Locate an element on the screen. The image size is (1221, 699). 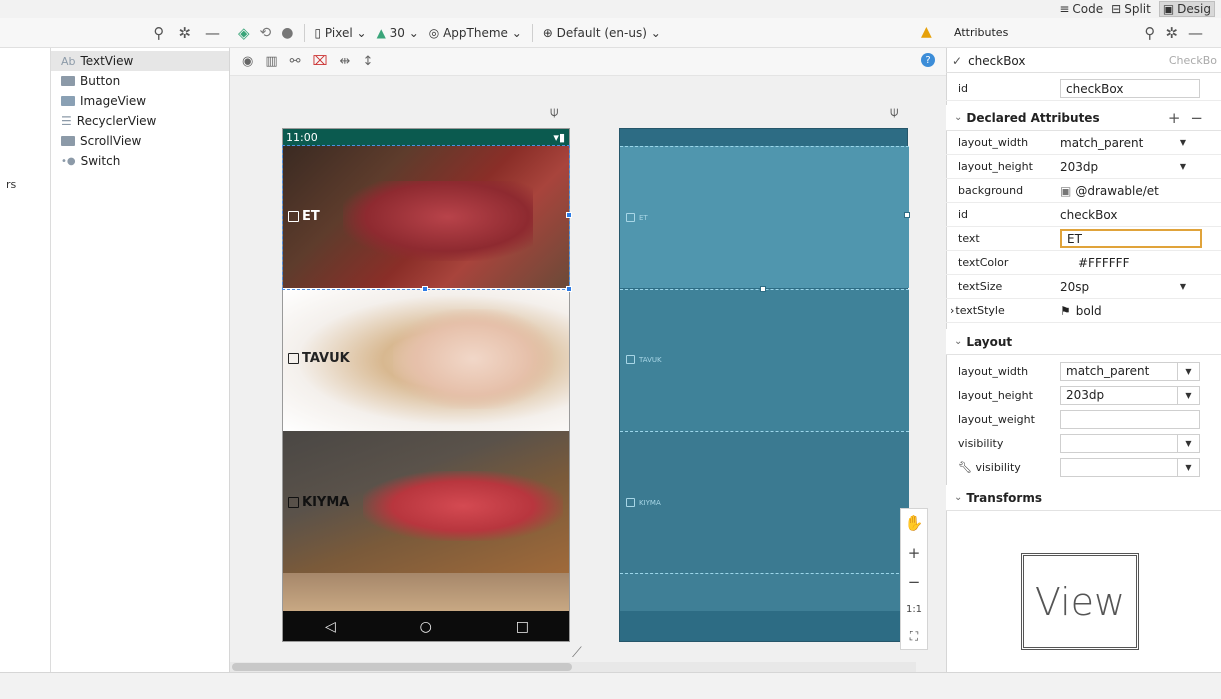
design-mode-button: ▣ Desig is located at coordinates (1186, 9).